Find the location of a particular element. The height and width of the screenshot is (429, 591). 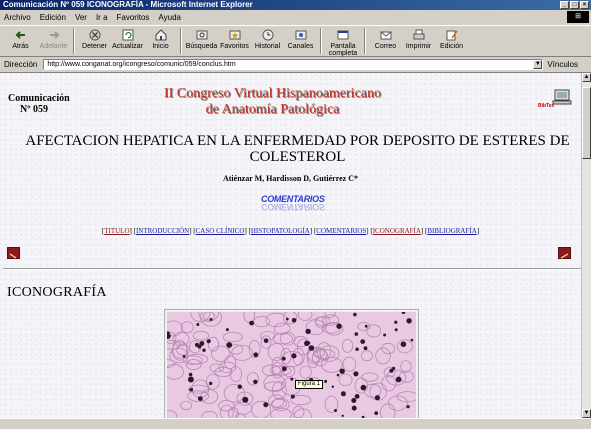

menu-favoritos: Favoritos is located at coordinates (133, 17).